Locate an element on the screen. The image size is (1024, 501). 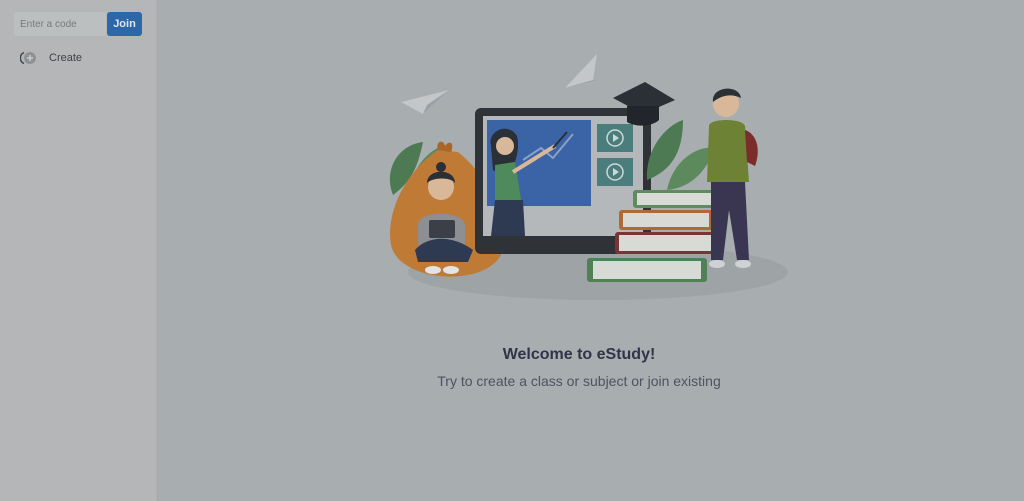
create-label: Create is located at coordinates (66, 58).